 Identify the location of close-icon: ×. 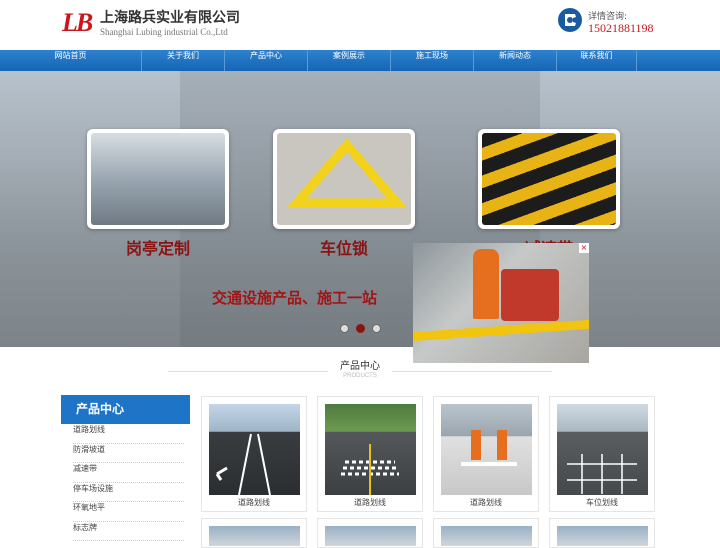
(584, 248).